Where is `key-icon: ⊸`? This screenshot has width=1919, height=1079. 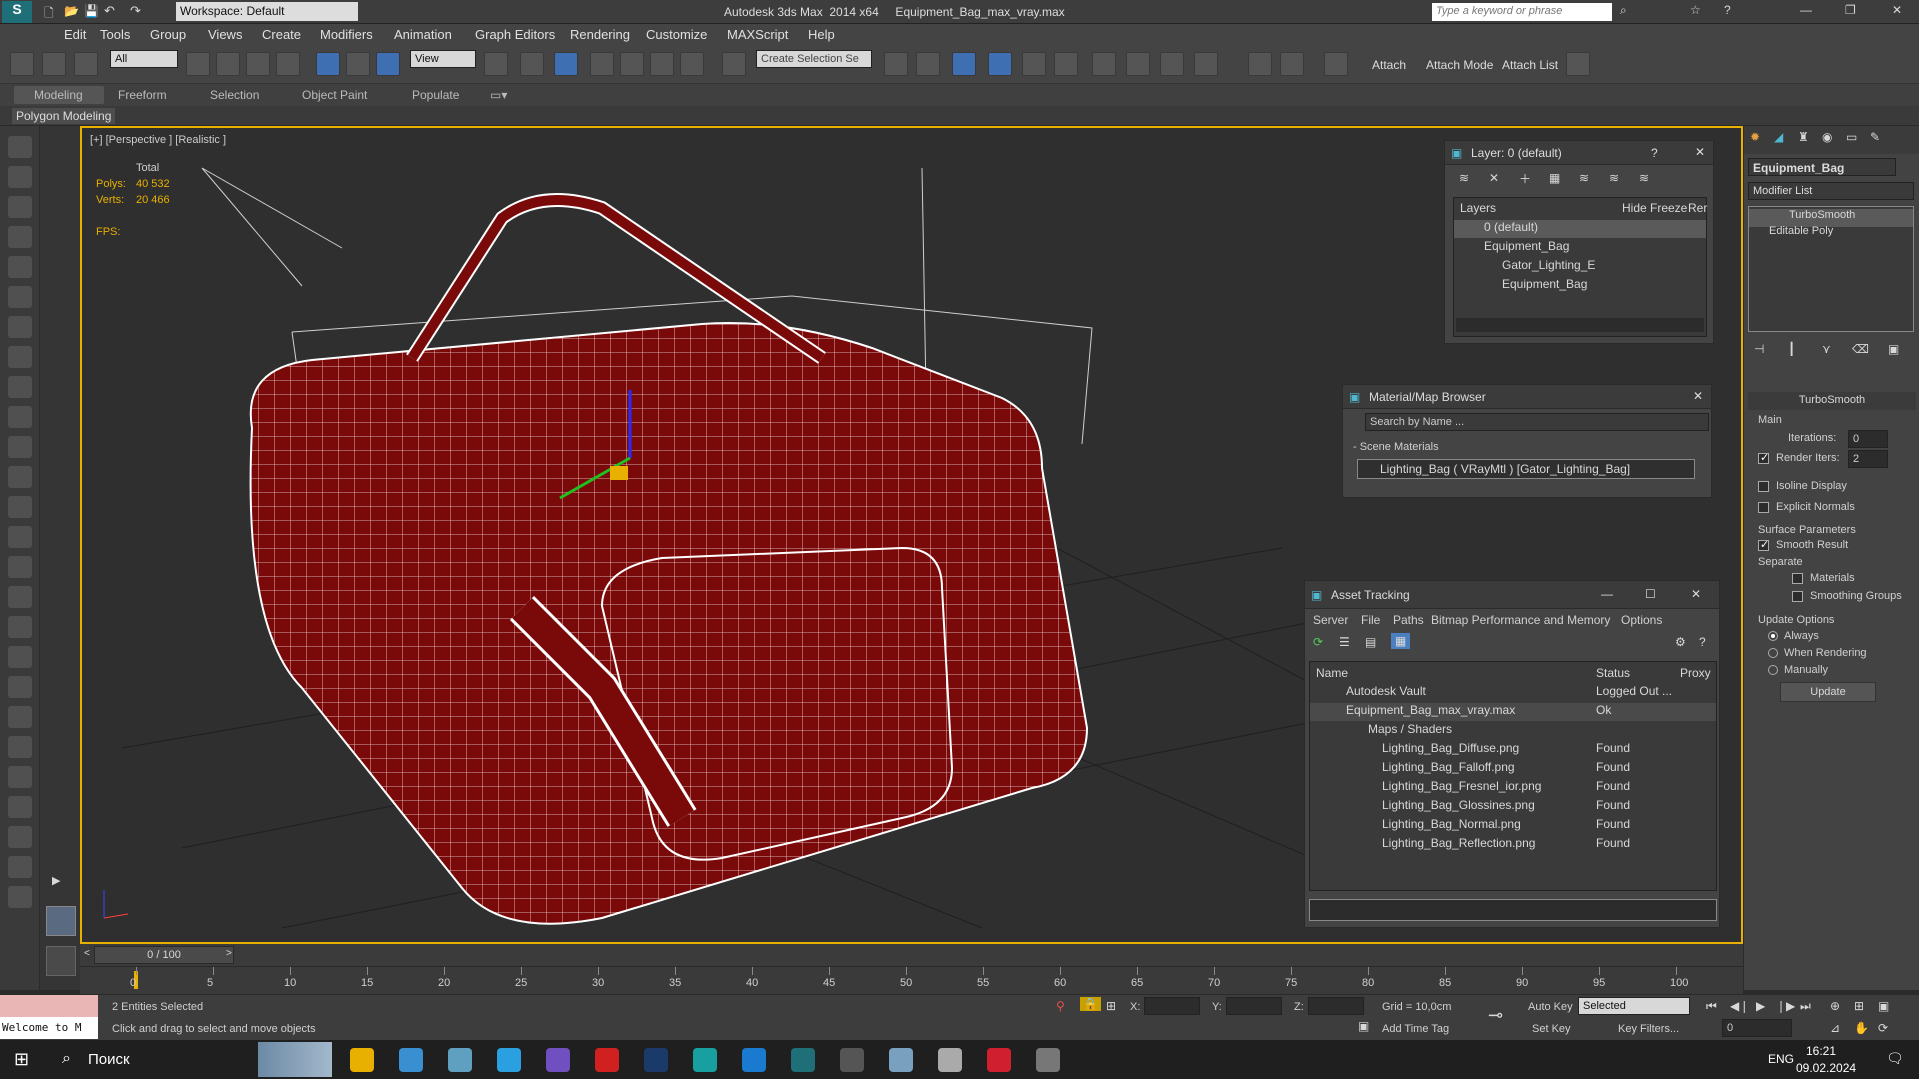 key-icon: ⊸ is located at coordinates (1495, 1015).